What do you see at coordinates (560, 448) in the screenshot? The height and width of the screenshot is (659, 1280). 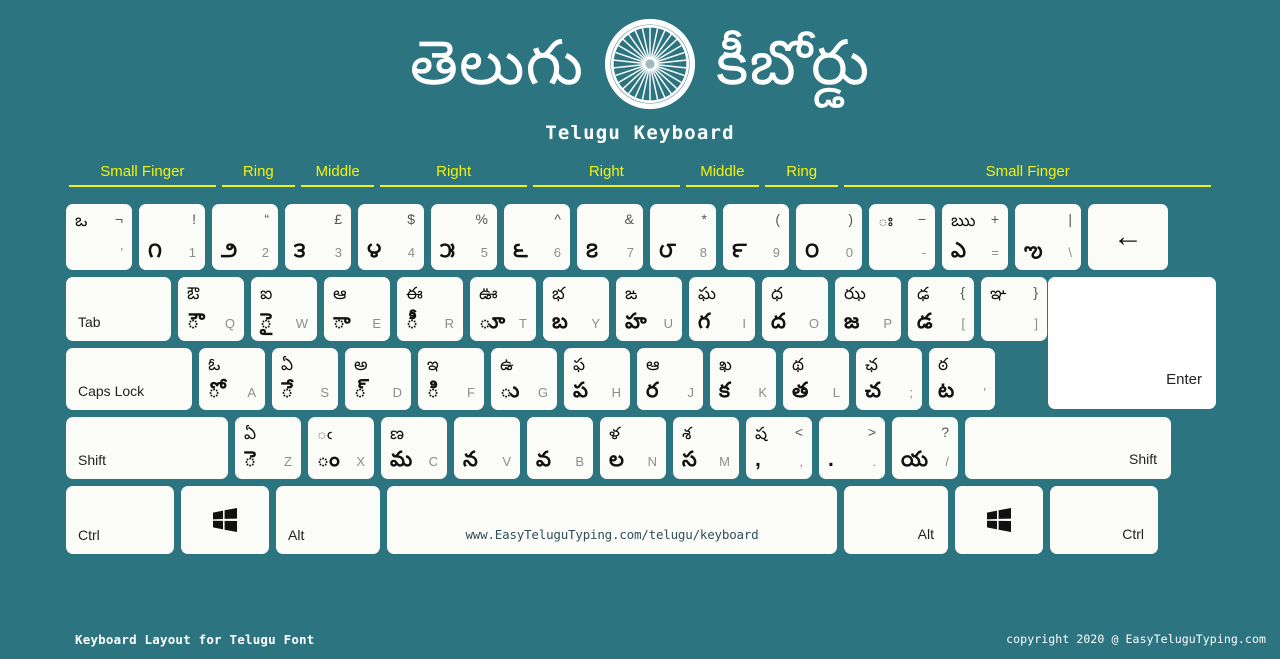 I see `key-b: వB` at bounding box center [560, 448].